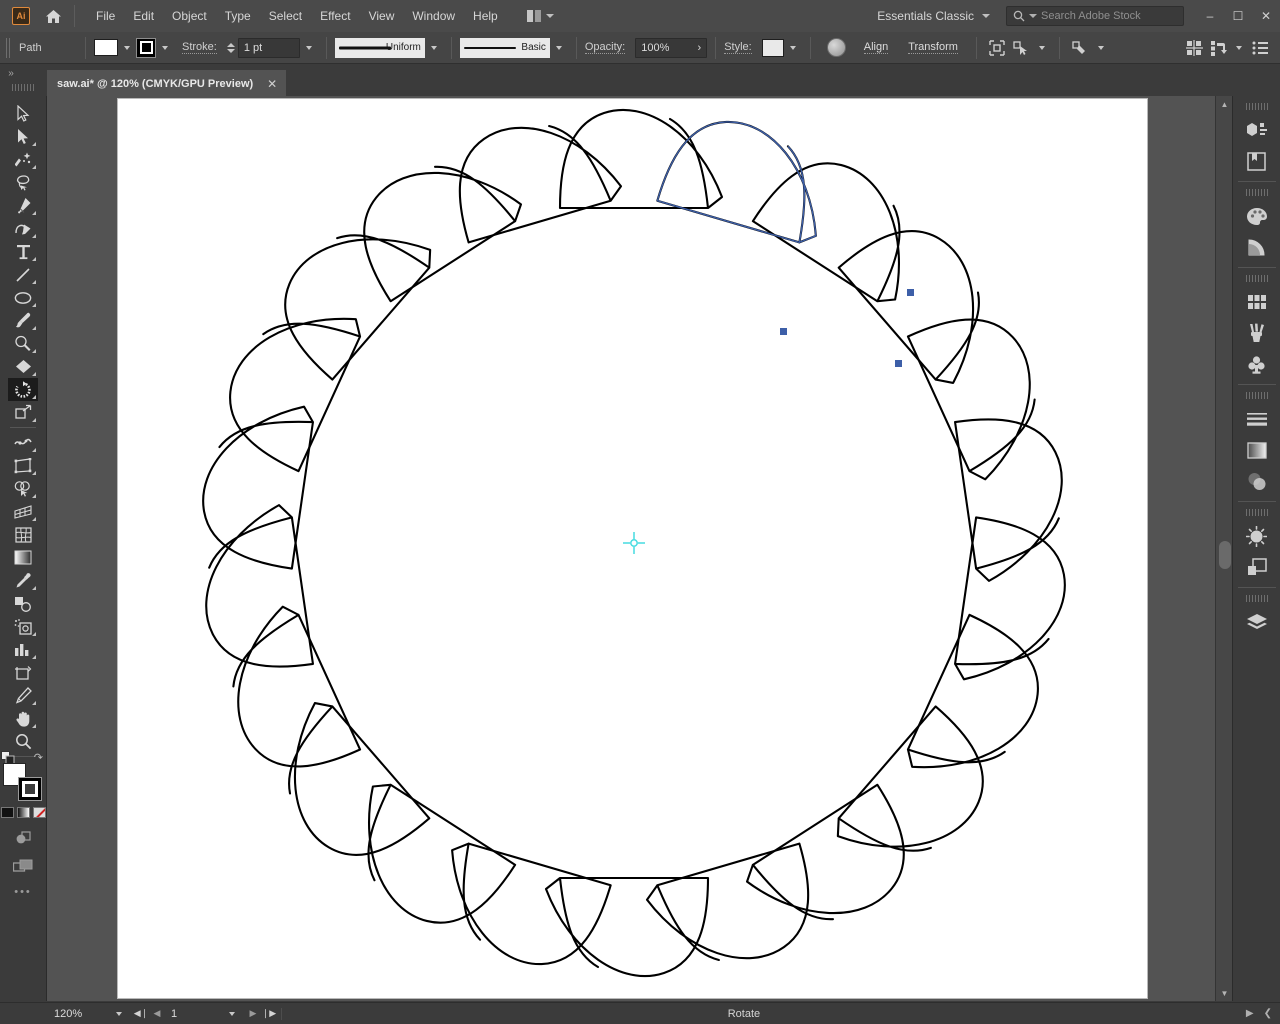 The height and width of the screenshot is (1024, 1280). Describe the element at coordinates (540, 16) in the screenshot. I see `arrange-documents-icon` at that location.